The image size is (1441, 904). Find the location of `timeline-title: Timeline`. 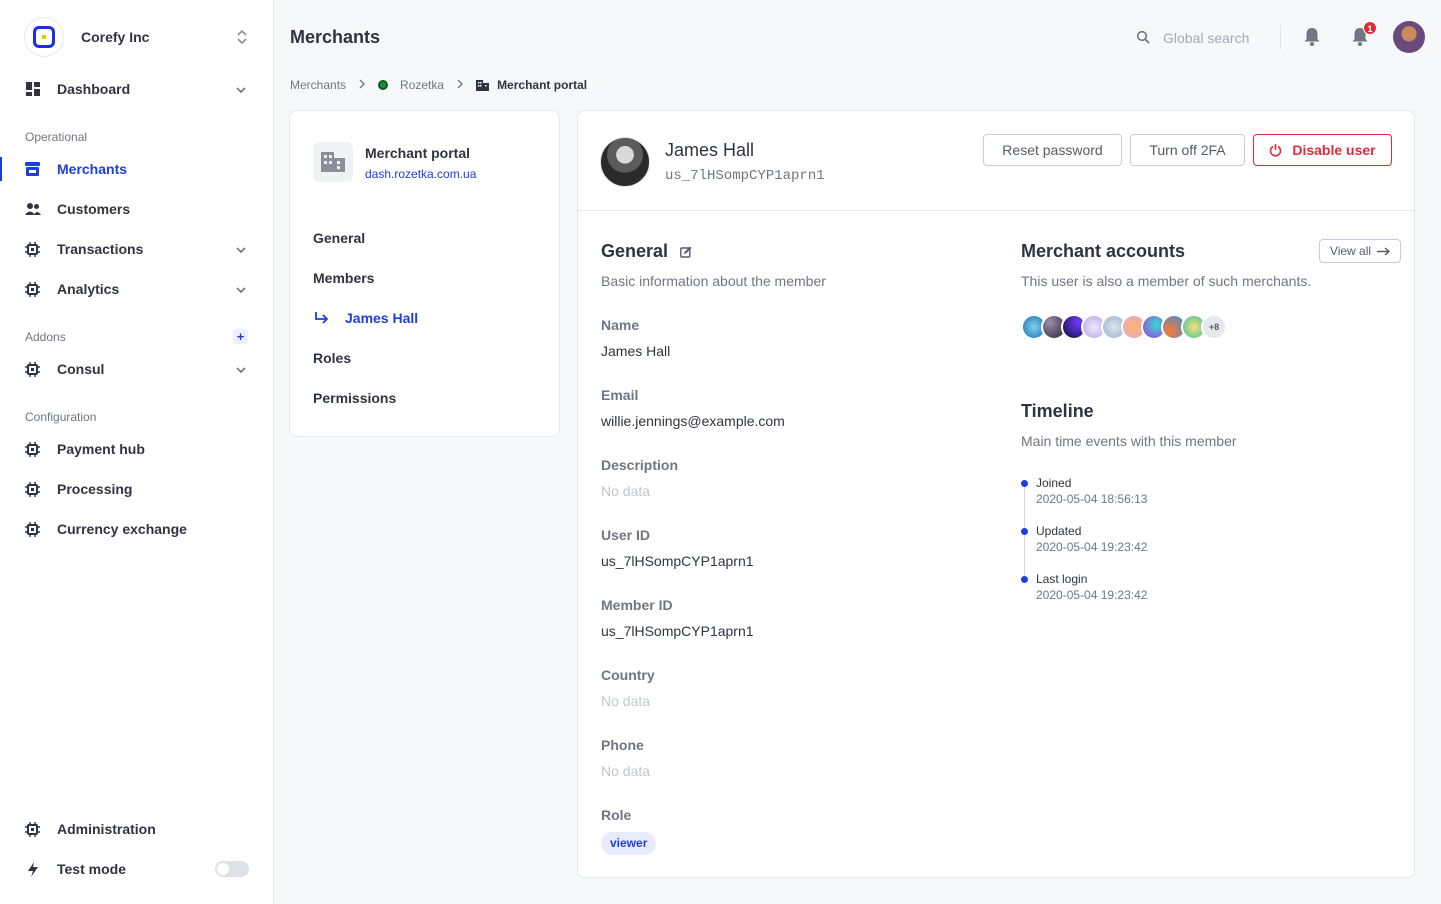

timeline-title: Timeline is located at coordinates (1057, 411).